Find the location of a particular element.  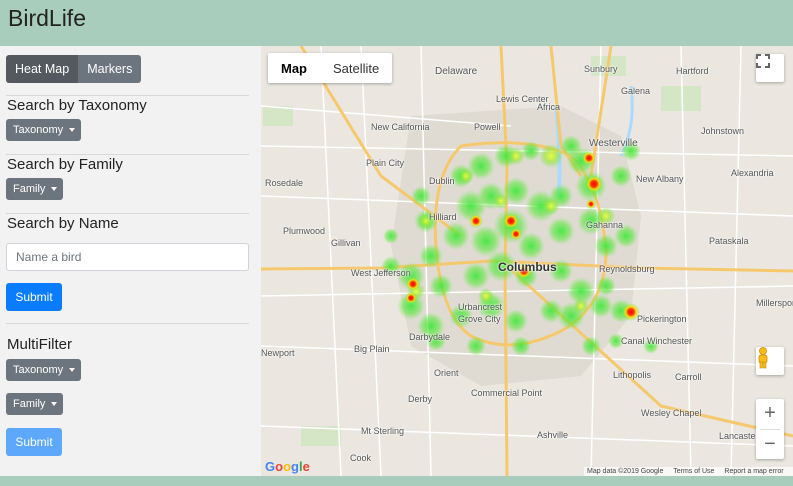

place-label: Africa is located at coordinates (549, 107).